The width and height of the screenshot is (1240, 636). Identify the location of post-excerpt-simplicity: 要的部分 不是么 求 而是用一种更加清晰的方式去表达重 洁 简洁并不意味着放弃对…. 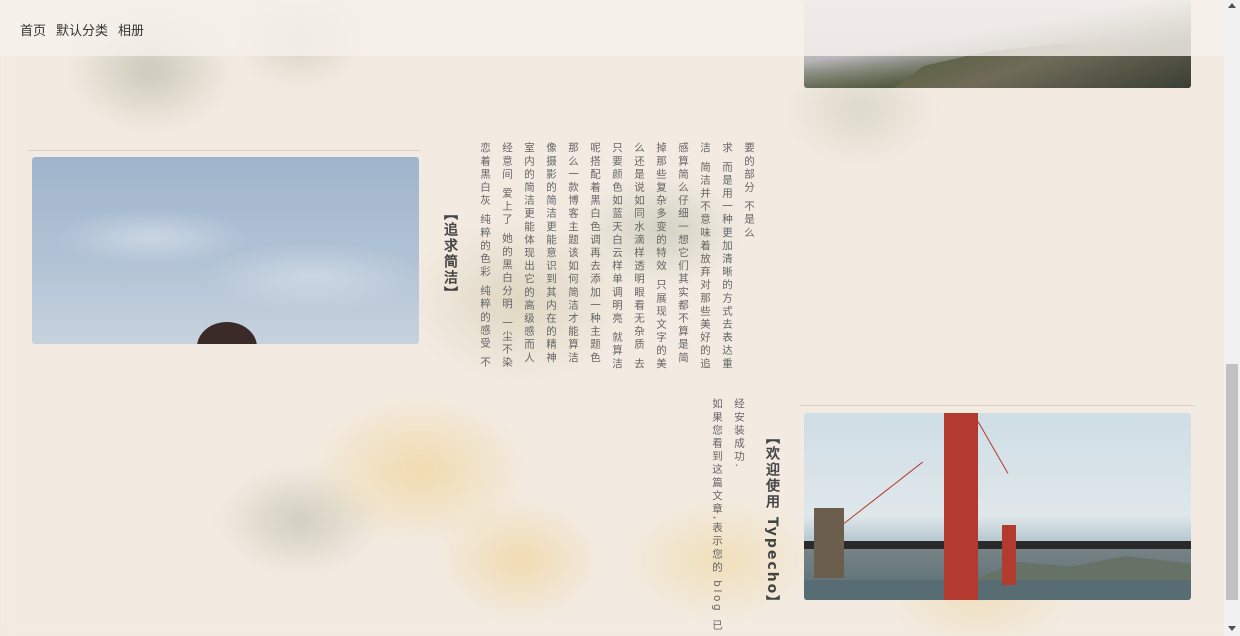
(617, 257).